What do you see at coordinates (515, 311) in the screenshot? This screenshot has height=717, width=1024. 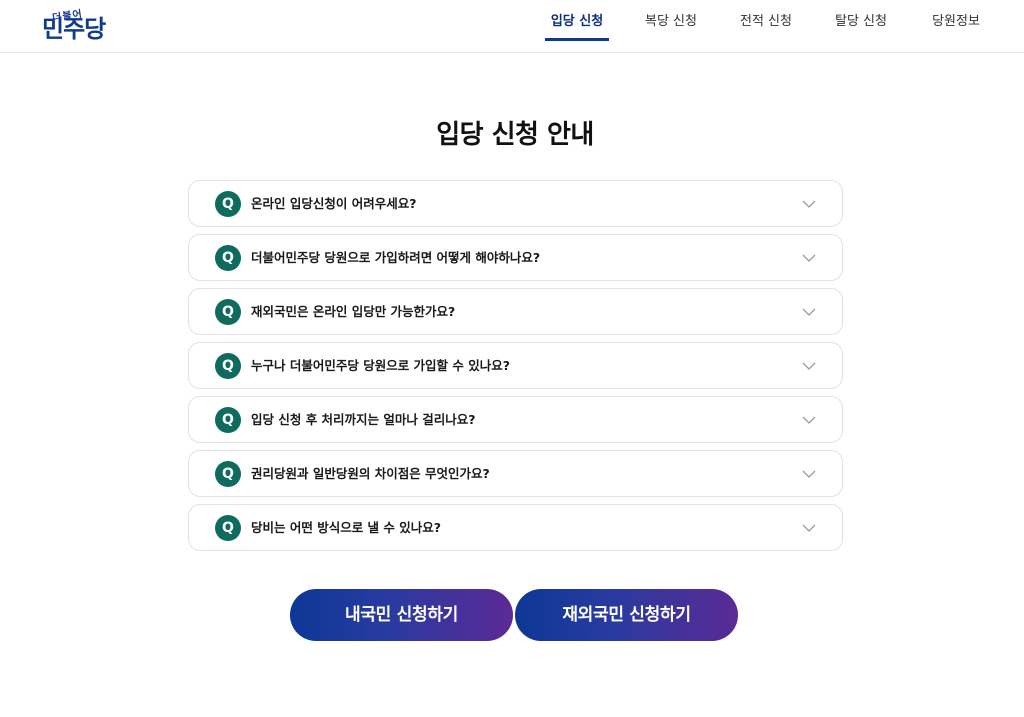 I see `faq-item: Q 재외국민은 온라인 입당만 가능한가요?` at bounding box center [515, 311].